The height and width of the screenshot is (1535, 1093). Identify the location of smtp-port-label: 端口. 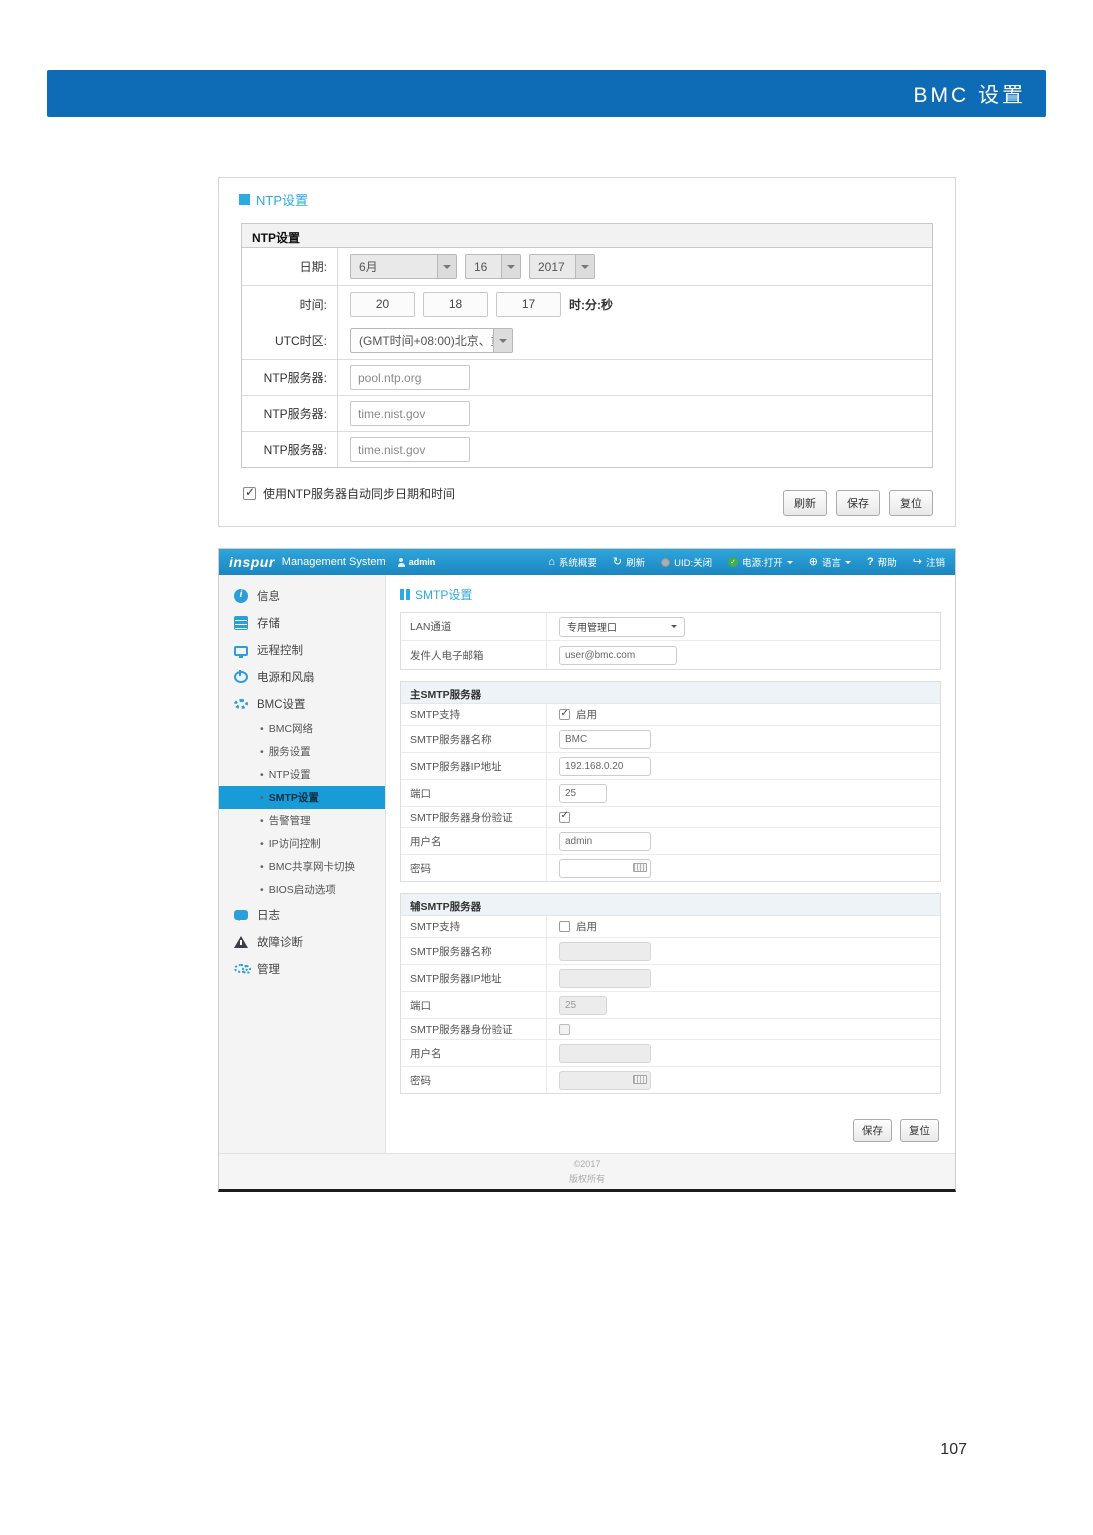
(474, 1005).